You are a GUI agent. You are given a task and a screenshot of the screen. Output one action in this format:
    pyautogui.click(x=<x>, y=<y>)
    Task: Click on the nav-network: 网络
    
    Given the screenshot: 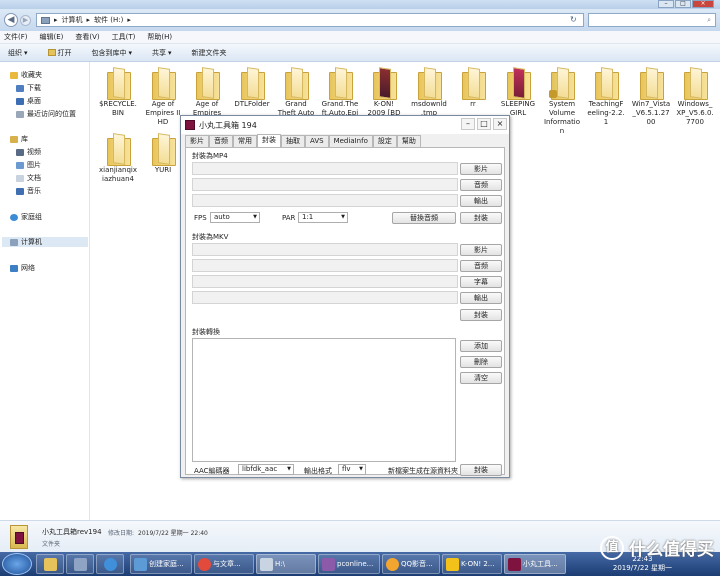 What is the action you would take?
    pyautogui.click(x=22, y=268)
    